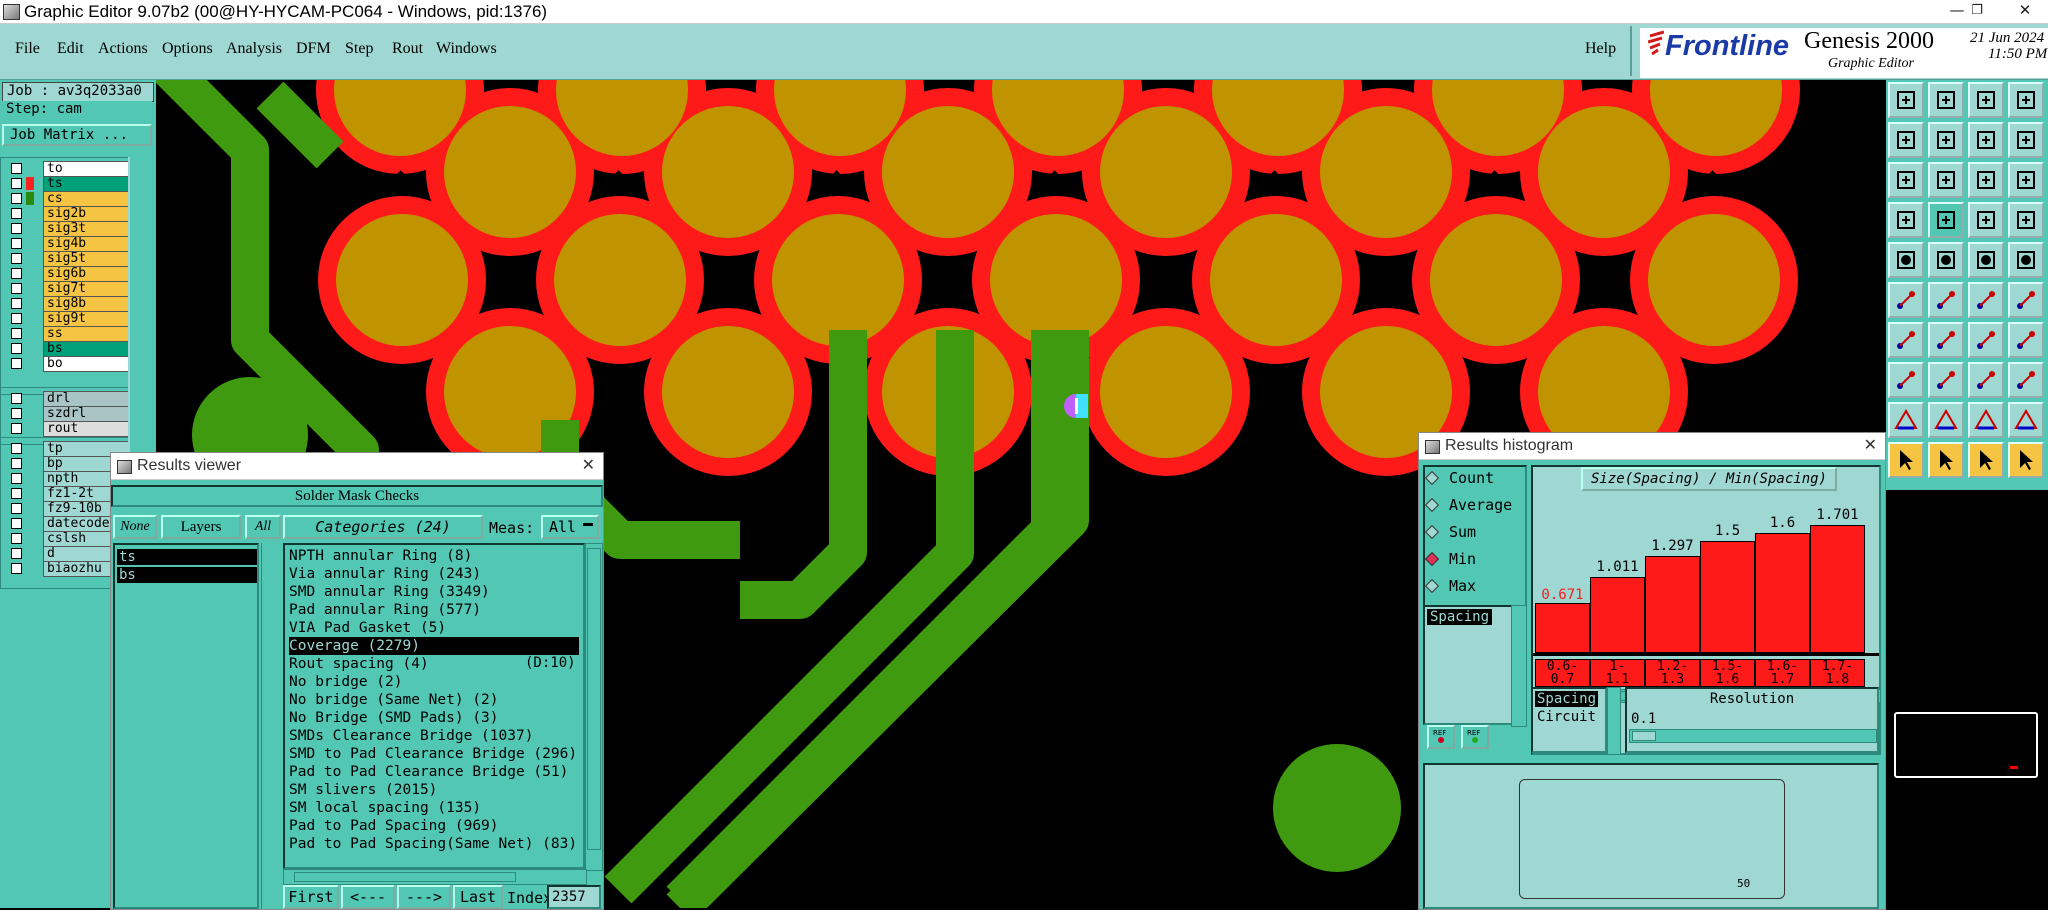  Describe the element at coordinates (383, 527) in the screenshot. I see `categories-button: Categories (24)` at that location.